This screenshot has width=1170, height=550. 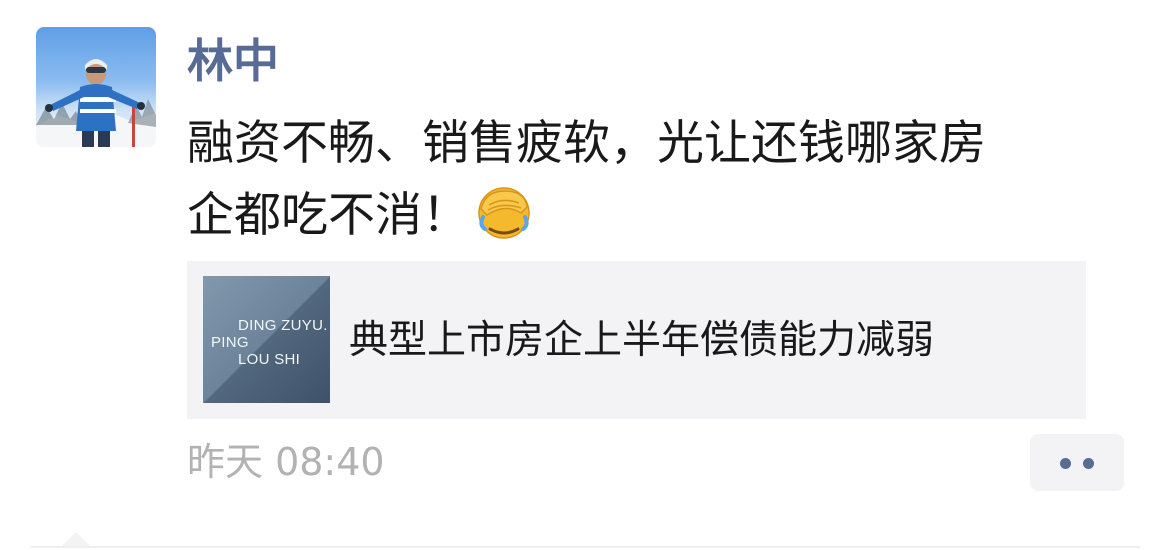 What do you see at coordinates (283, 325) in the screenshot?
I see `thumb-text: DING ZUYU.` at bounding box center [283, 325].